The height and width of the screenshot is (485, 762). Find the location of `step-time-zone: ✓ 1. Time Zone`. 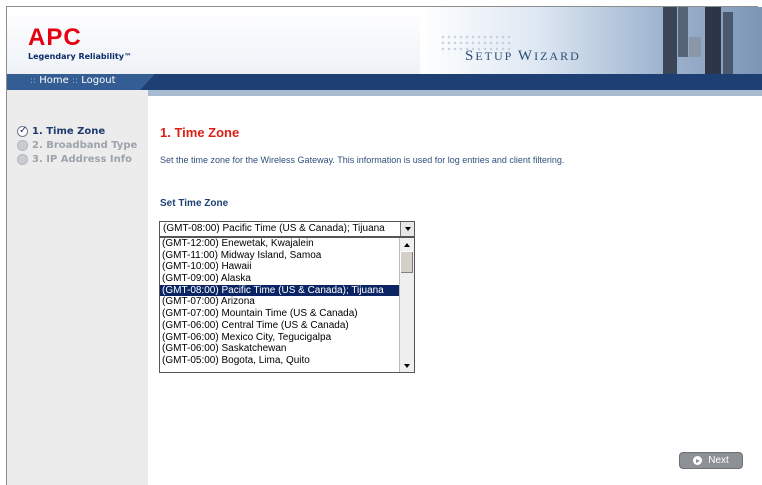

step-time-zone: ✓ 1. Time Zone is located at coordinates (61, 131).